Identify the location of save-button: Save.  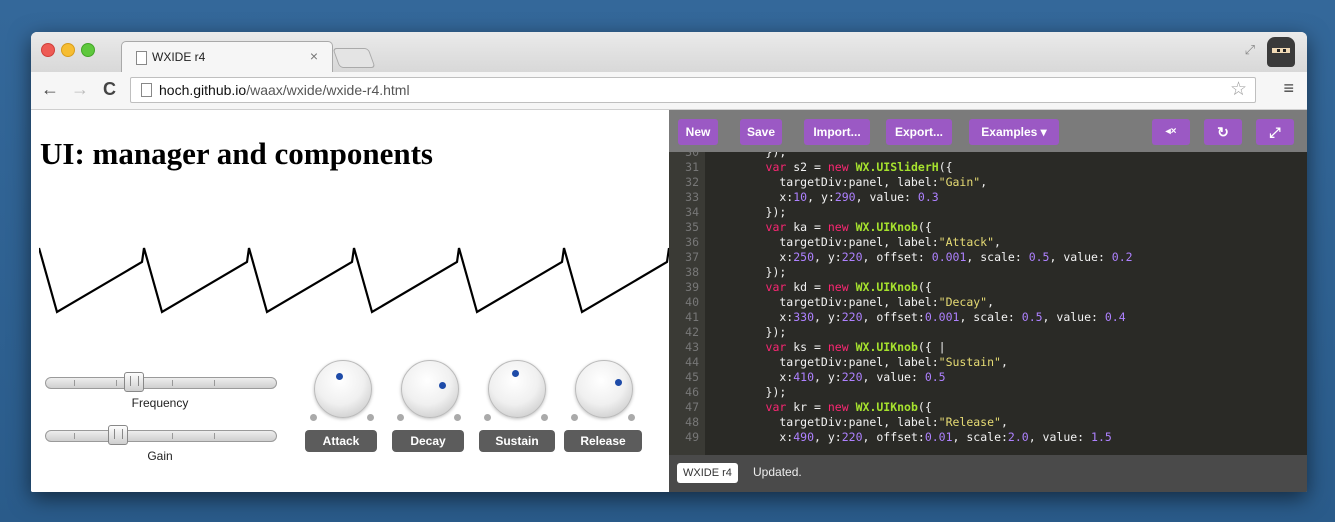
(761, 132).